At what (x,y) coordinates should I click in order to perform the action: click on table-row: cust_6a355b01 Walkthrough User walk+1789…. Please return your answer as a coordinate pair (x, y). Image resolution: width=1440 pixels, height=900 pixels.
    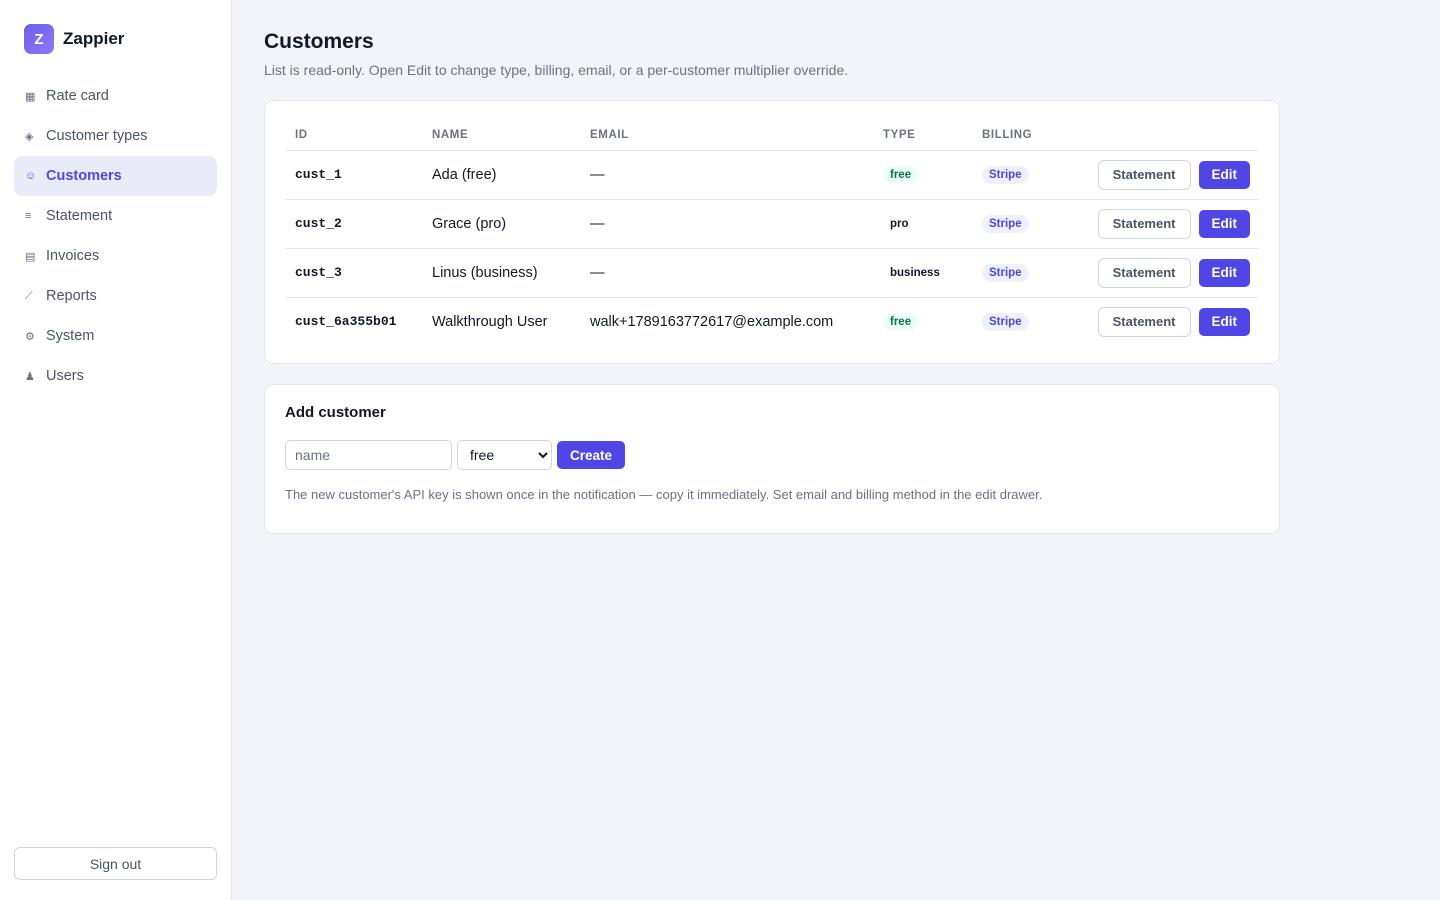
    Looking at the image, I should click on (772, 321).